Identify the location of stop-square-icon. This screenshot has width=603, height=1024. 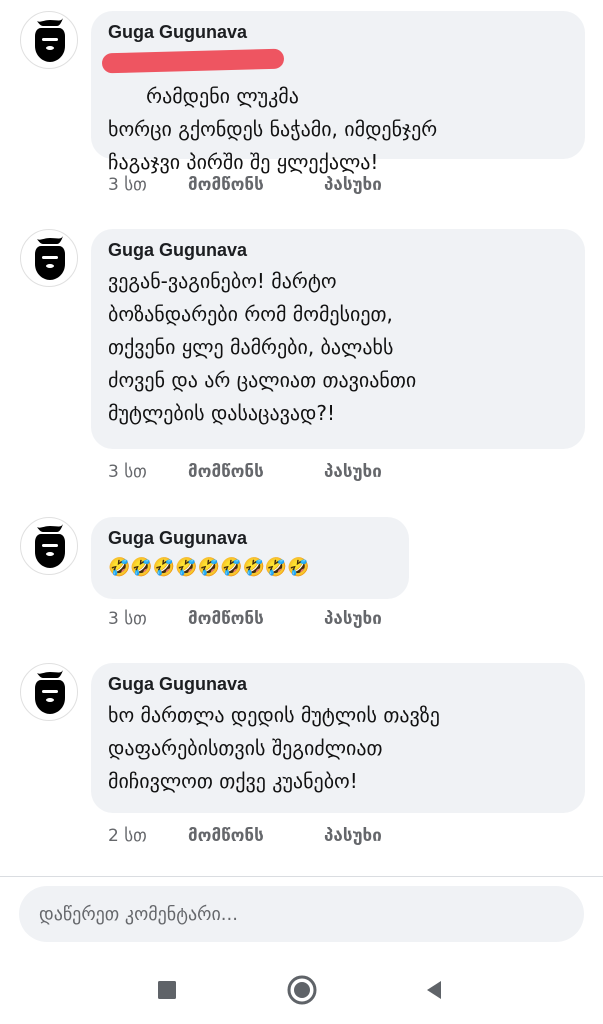
(167, 990).